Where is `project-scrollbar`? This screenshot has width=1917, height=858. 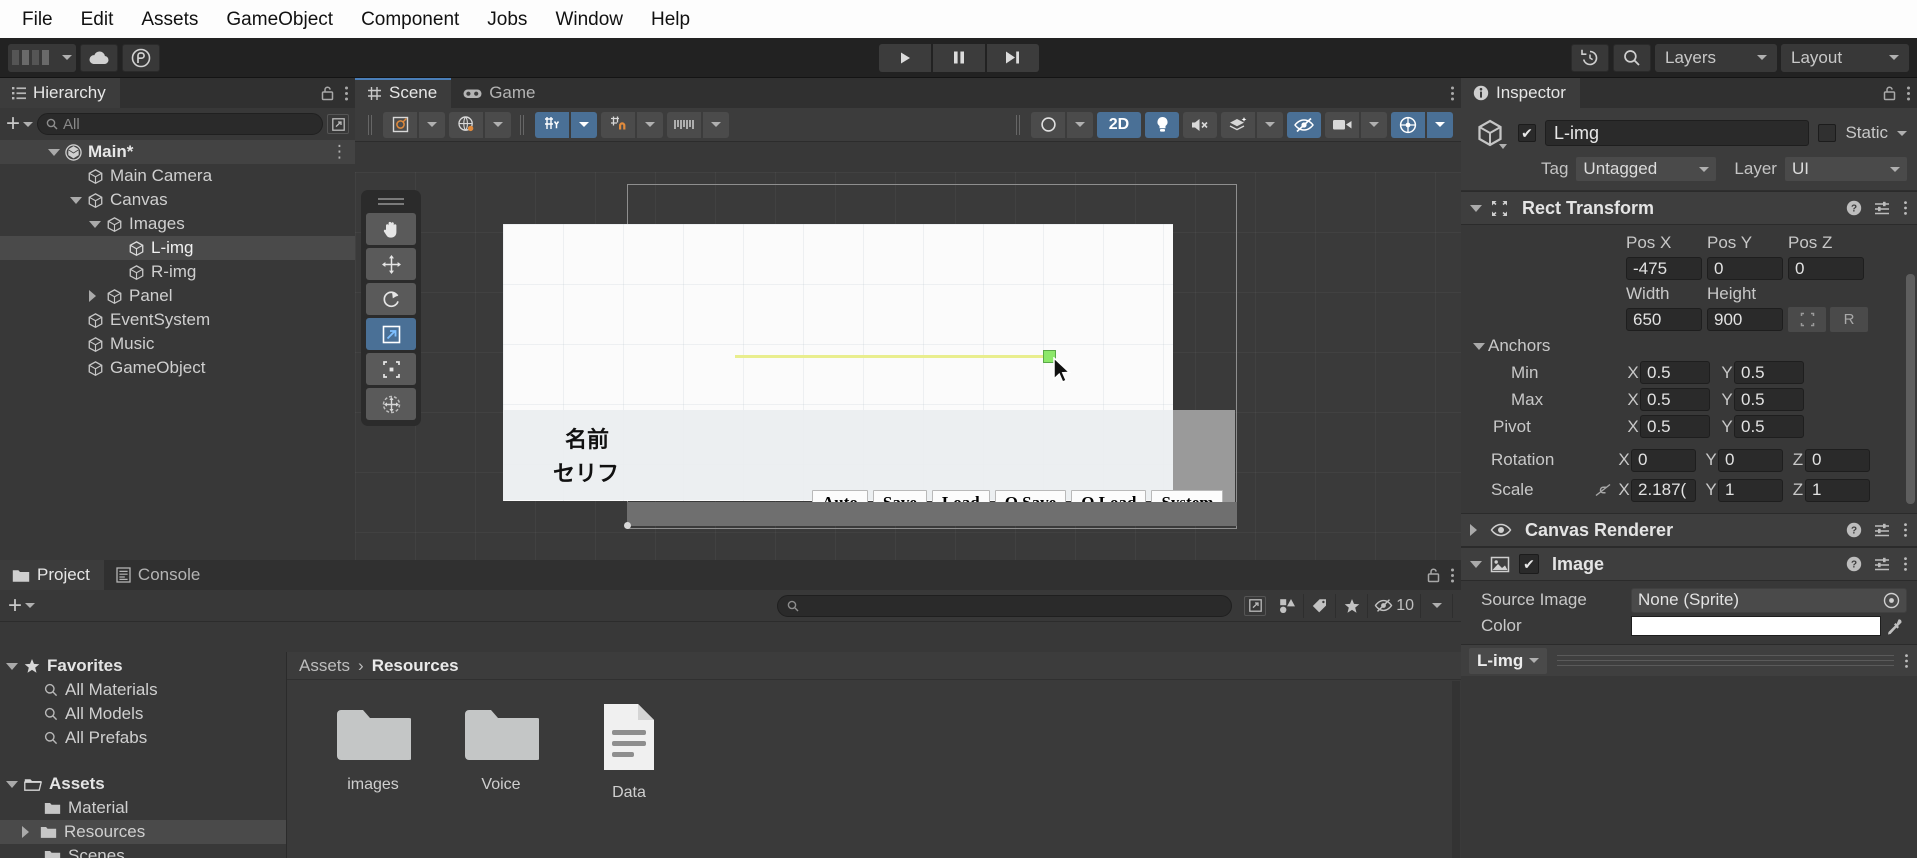 project-scrollbar is located at coordinates (1456, 769).